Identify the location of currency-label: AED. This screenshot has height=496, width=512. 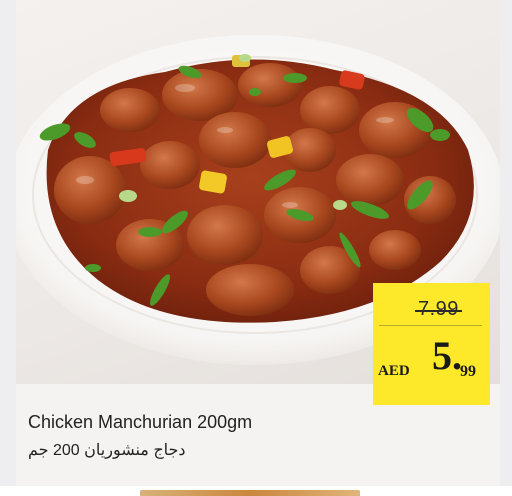
(394, 371).